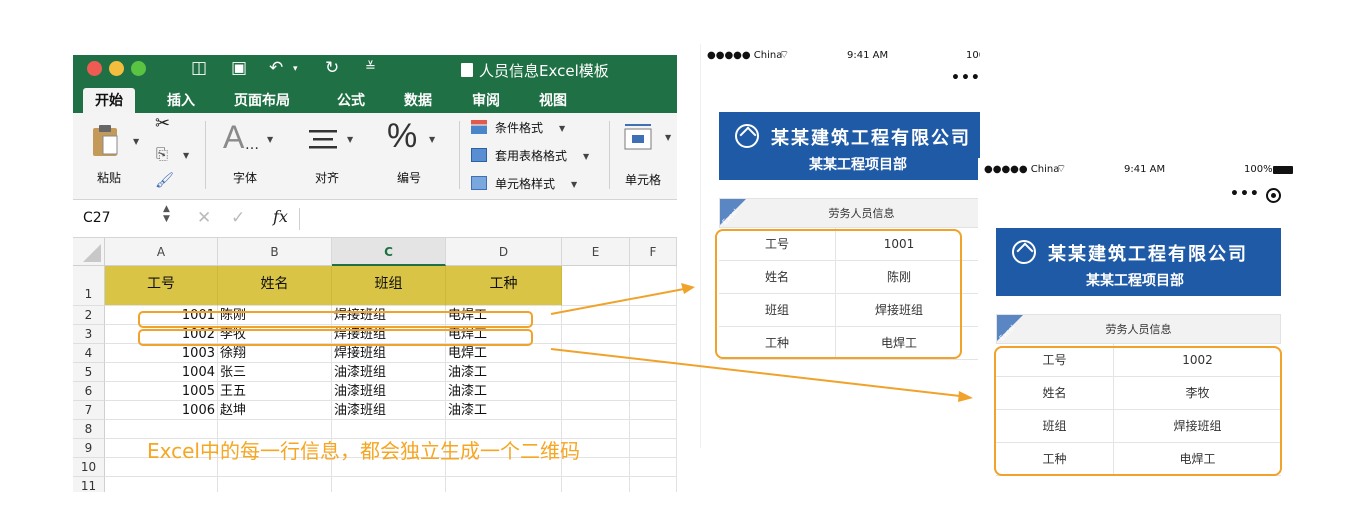 This screenshot has width=1362, height=522. I want to click on tab-view: 视图, so click(553, 100).